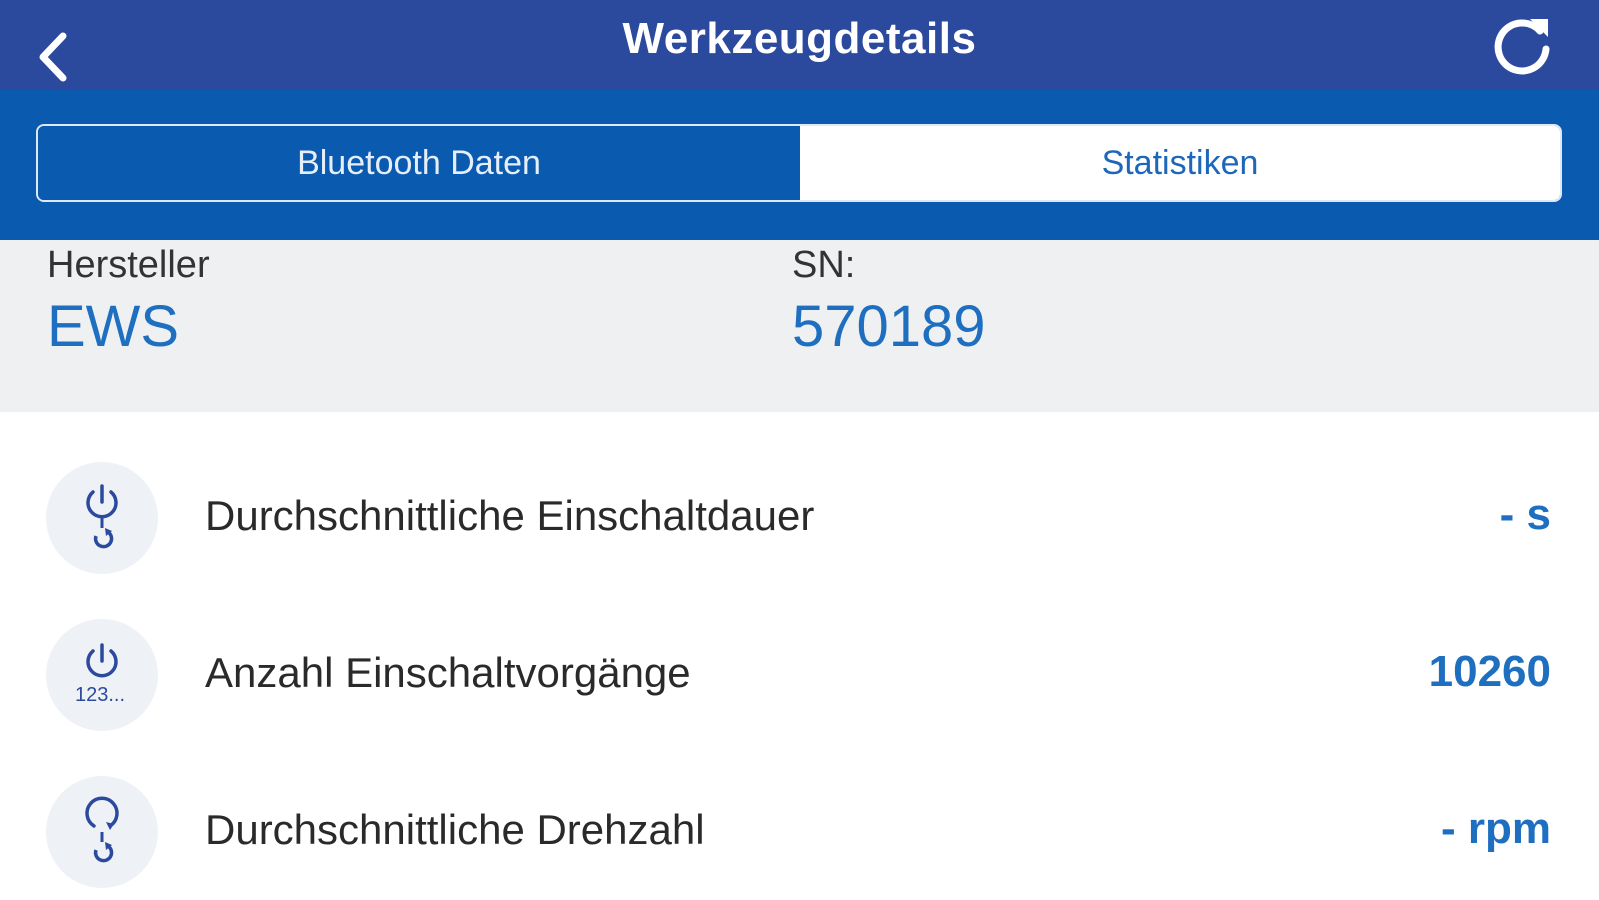  What do you see at coordinates (102, 518) in the screenshot?
I see `power-torque-icon` at bounding box center [102, 518].